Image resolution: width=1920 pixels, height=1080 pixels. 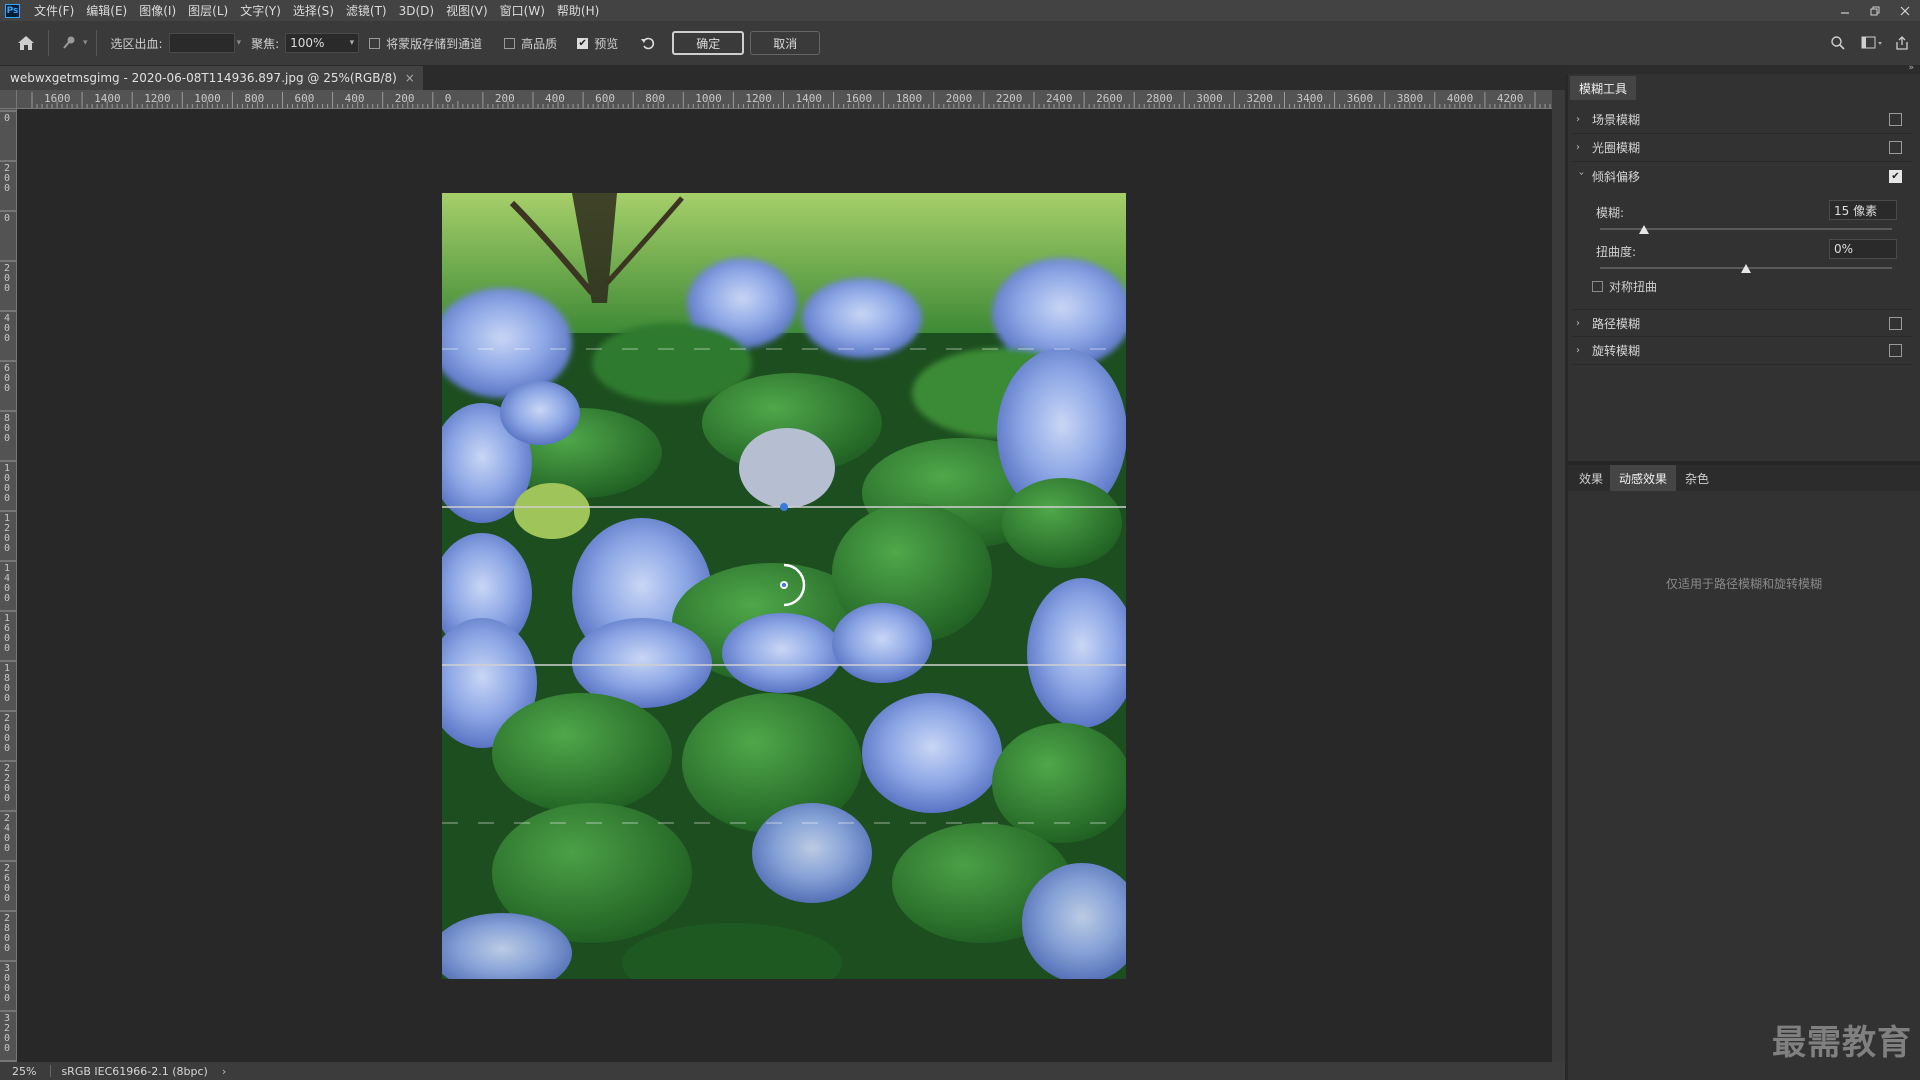 What do you see at coordinates (1616, 351) in the screenshot?
I see `blur-item-label: 旋转模糊` at bounding box center [1616, 351].